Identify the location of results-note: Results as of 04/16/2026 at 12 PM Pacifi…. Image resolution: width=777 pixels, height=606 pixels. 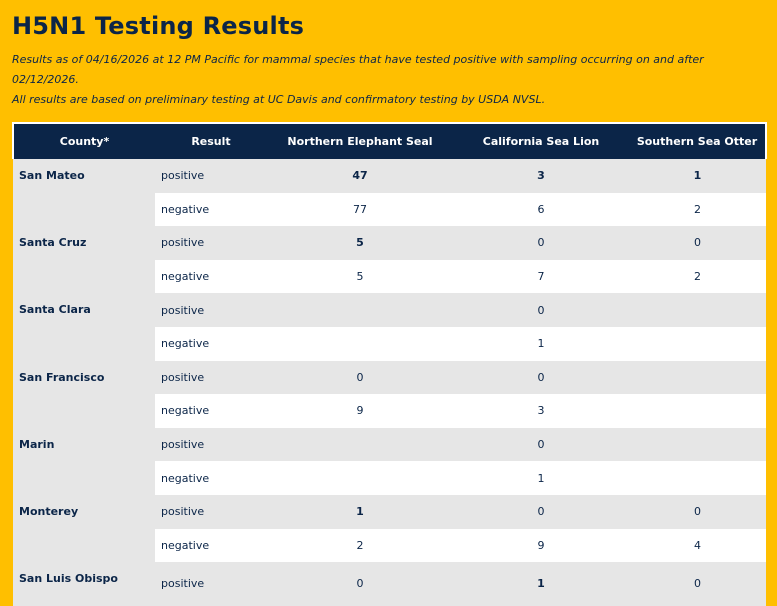
(388, 80).